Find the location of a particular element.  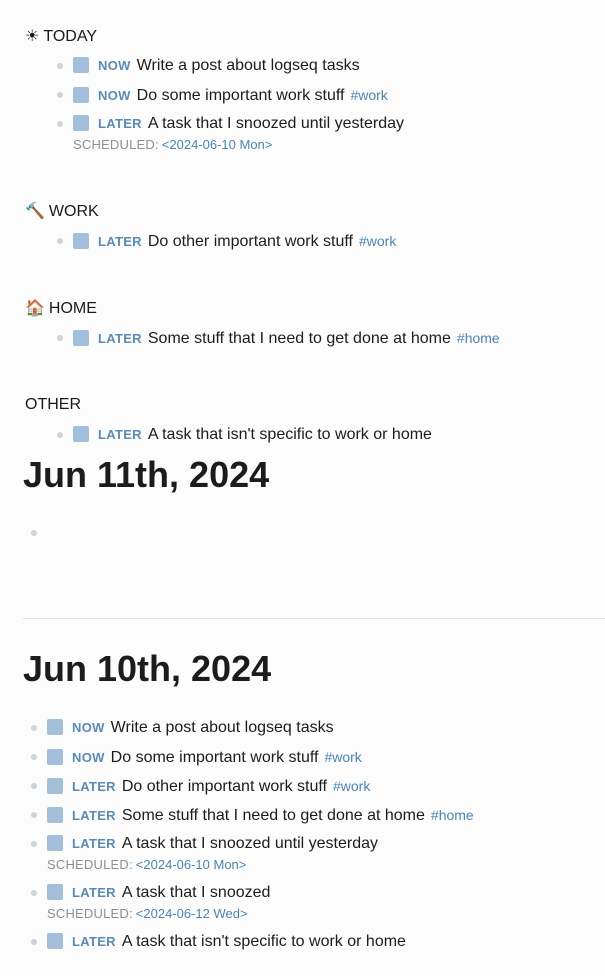

section-title-work: 🔨 WORK is located at coordinates (62, 211).